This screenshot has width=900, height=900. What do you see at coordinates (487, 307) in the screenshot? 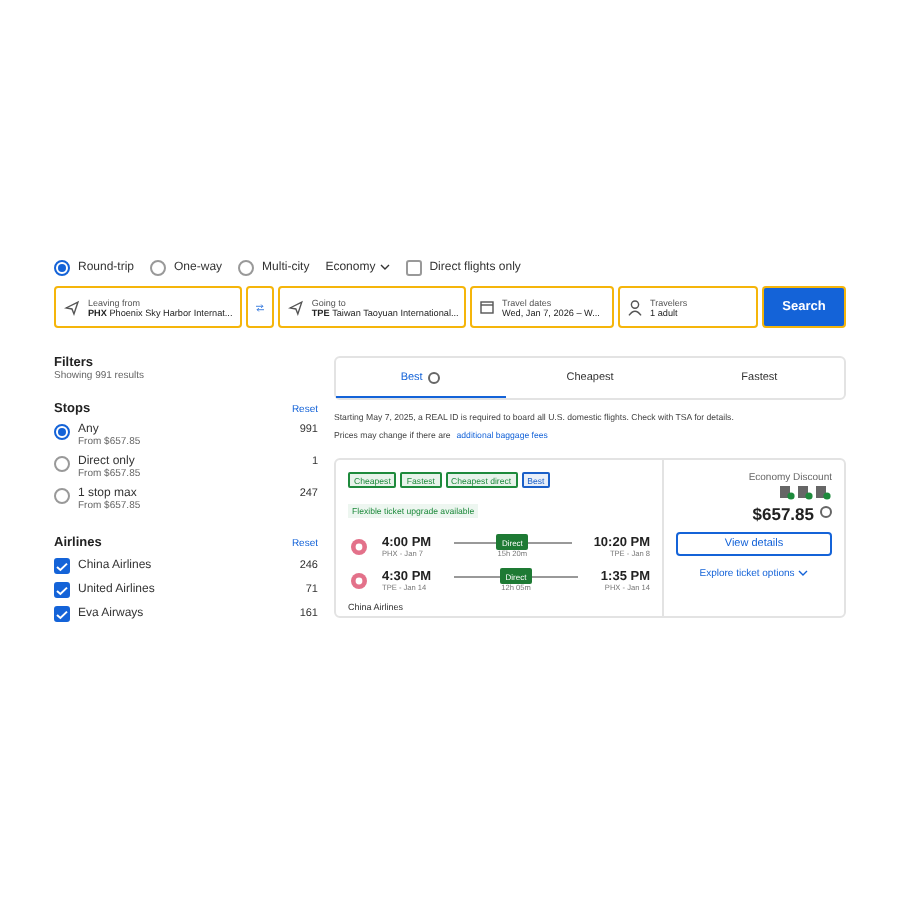
I see `calendar-icon` at bounding box center [487, 307].